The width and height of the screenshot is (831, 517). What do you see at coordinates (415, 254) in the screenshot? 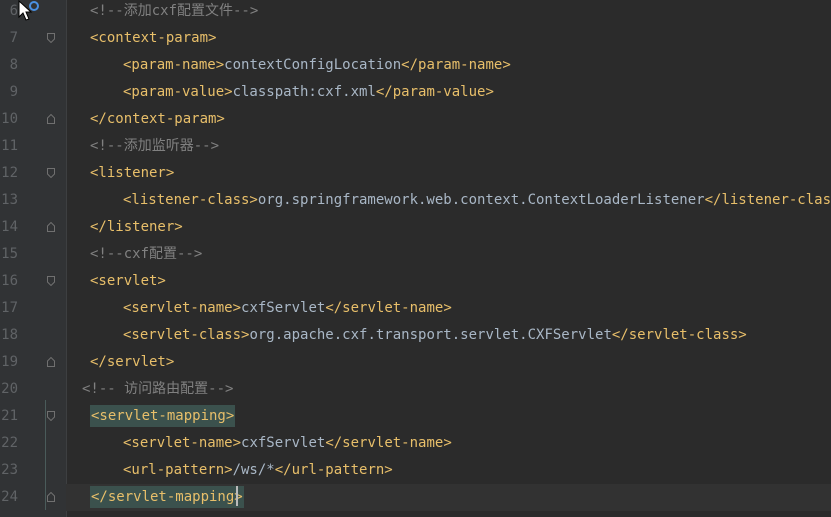
I see `code-line: 15 <!--cxf配置-->` at bounding box center [415, 254].